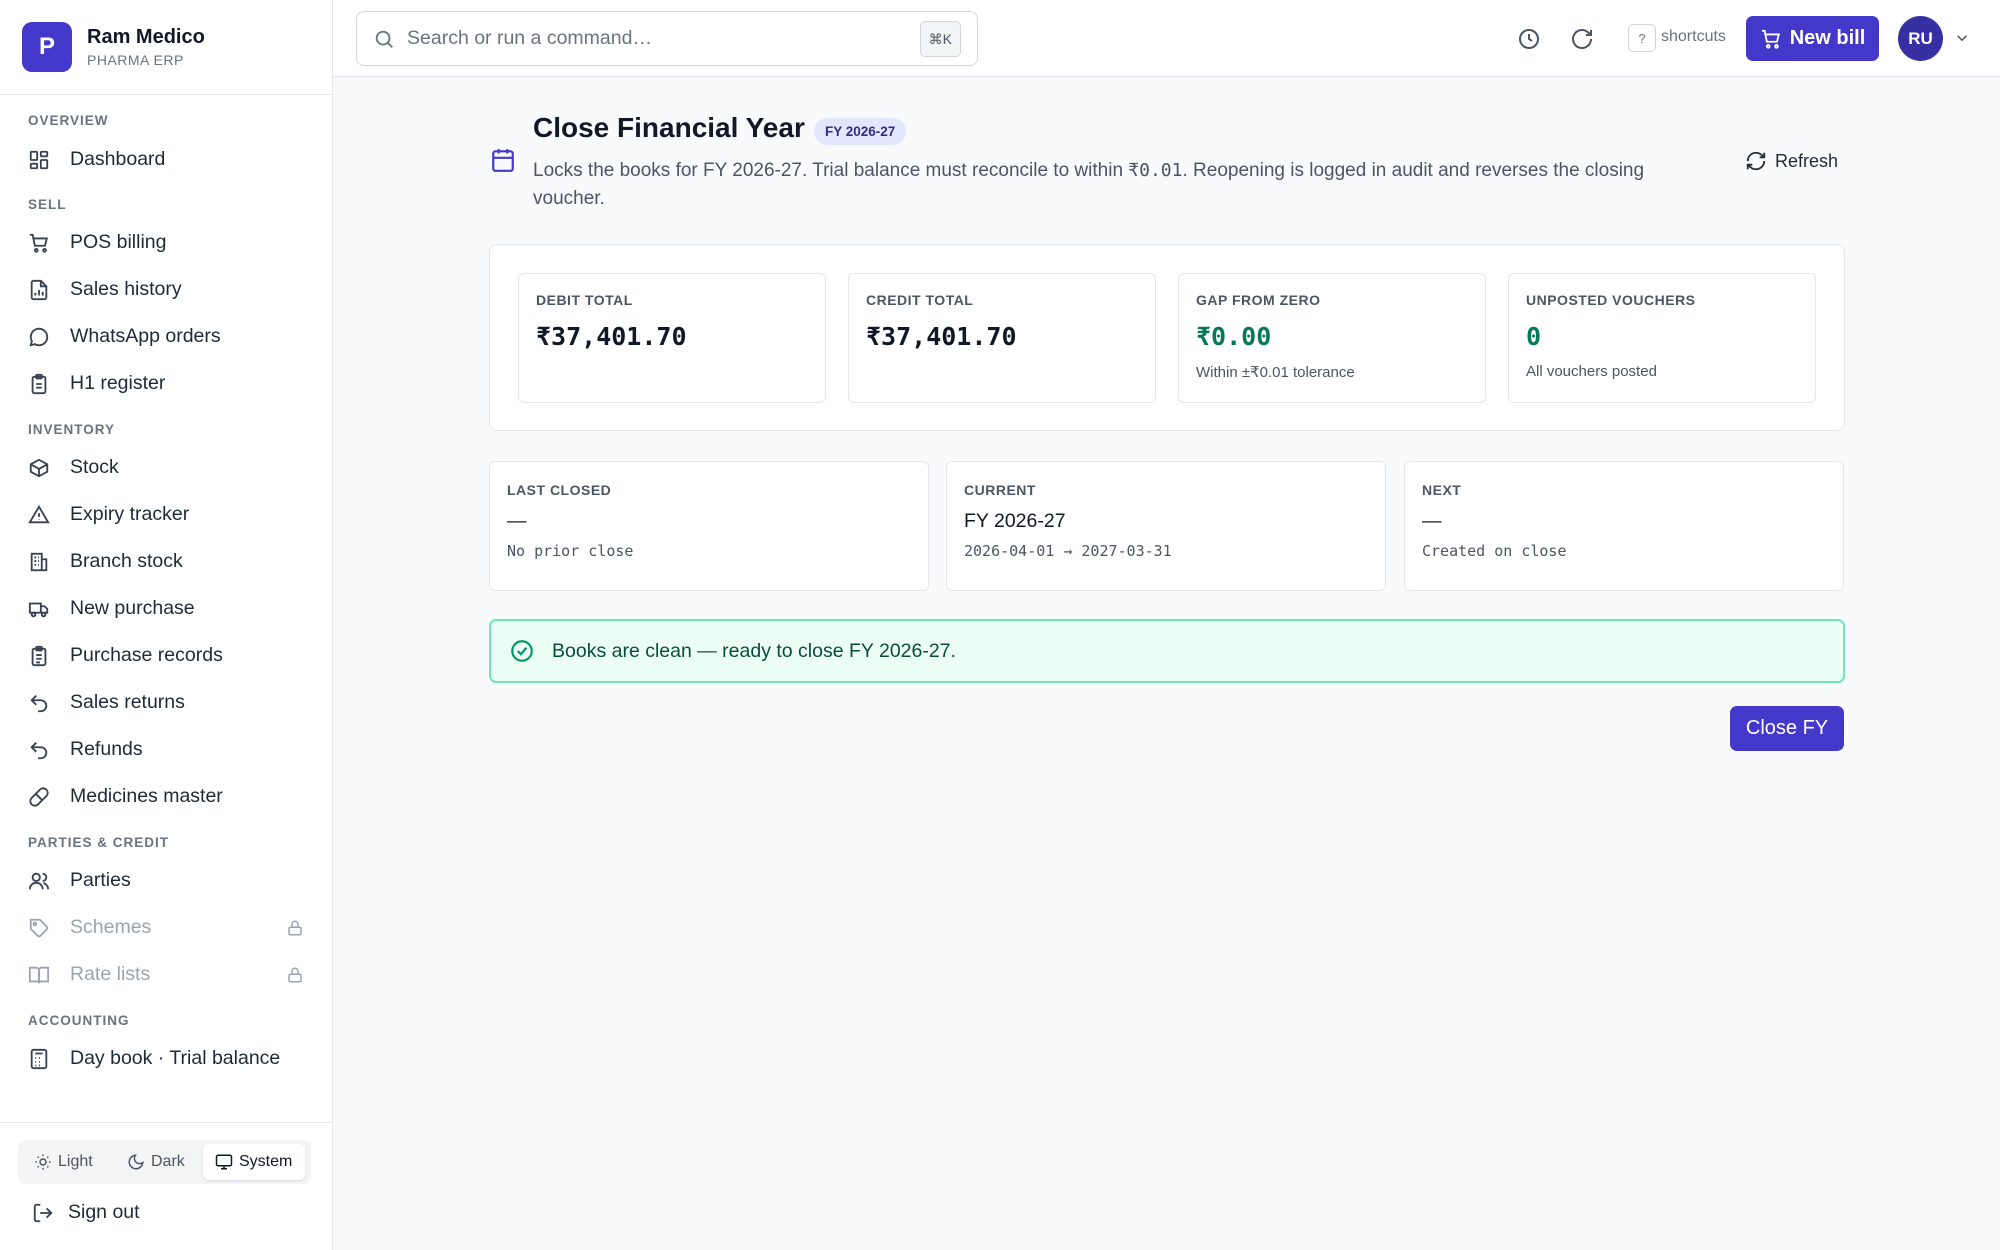 The height and width of the screenshot is (1250, 2000). What do you see at coordinates (1582, 39) in the screenshot?
I see `reload-icon` at bounding box center [1582, 39].